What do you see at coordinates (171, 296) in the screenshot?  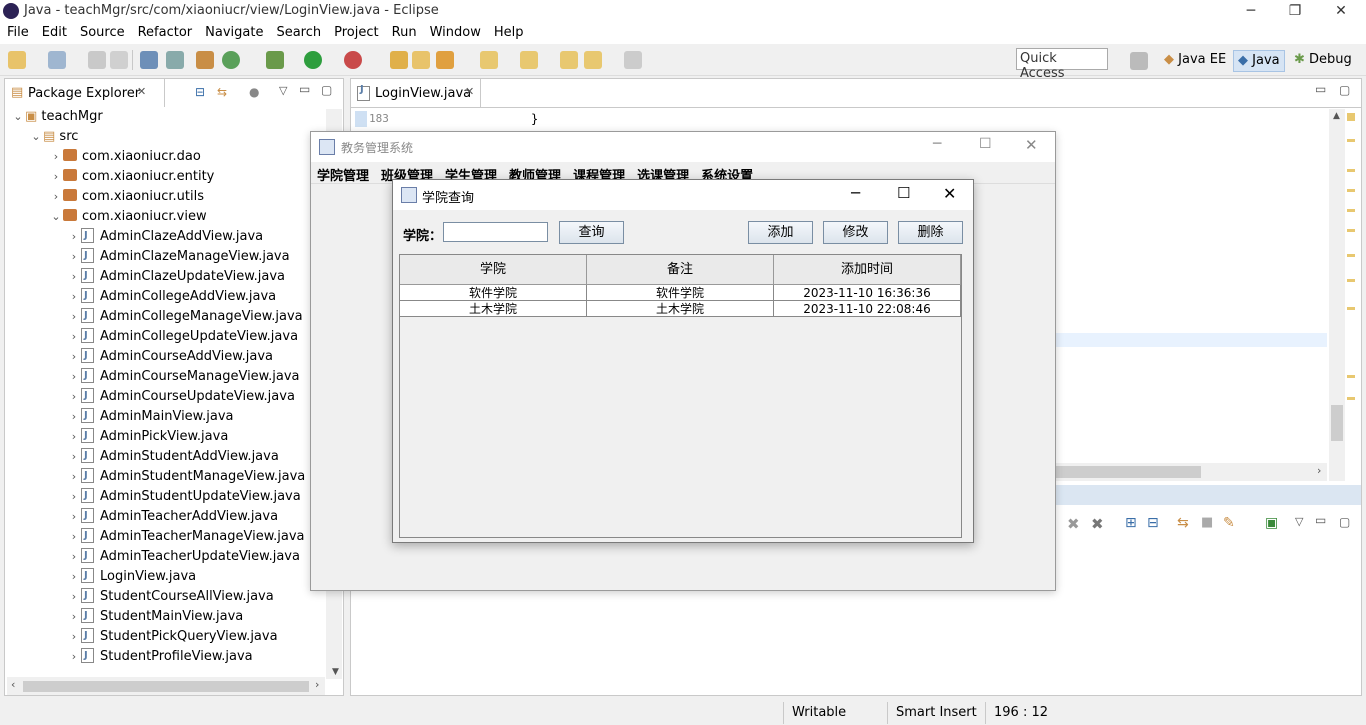 I see `tree-java-file: ›AdminCollegeAddView.java` at bounding box center [171, 296].